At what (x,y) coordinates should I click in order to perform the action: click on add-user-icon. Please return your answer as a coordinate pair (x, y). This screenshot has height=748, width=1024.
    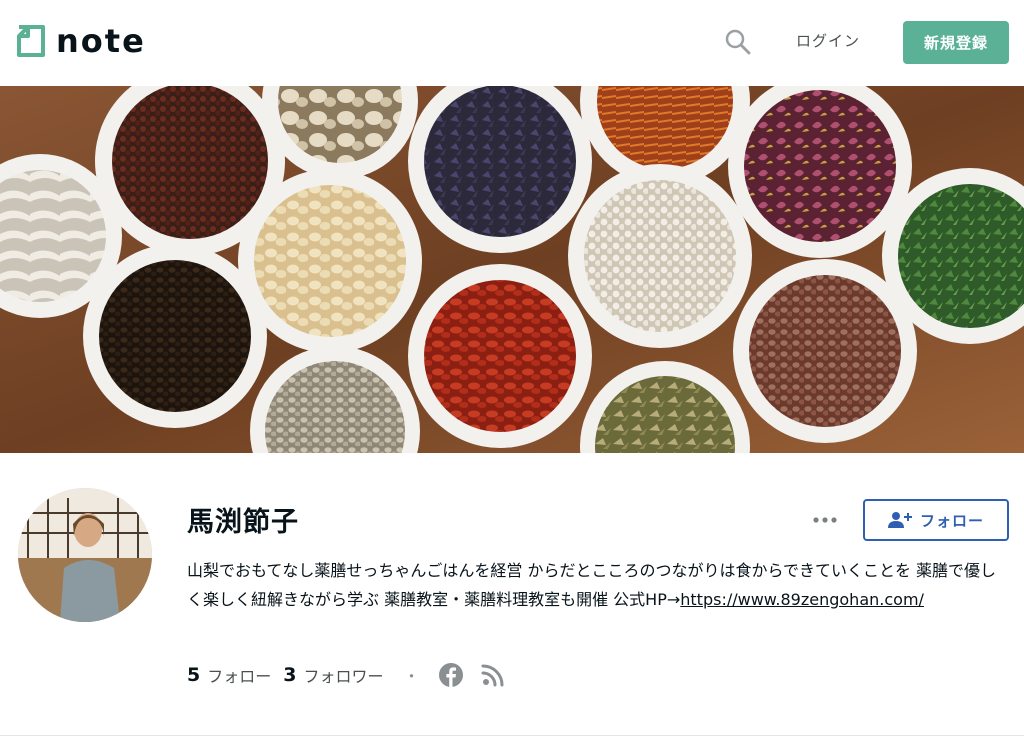
    Looking at the image, I should click on (899, 520).